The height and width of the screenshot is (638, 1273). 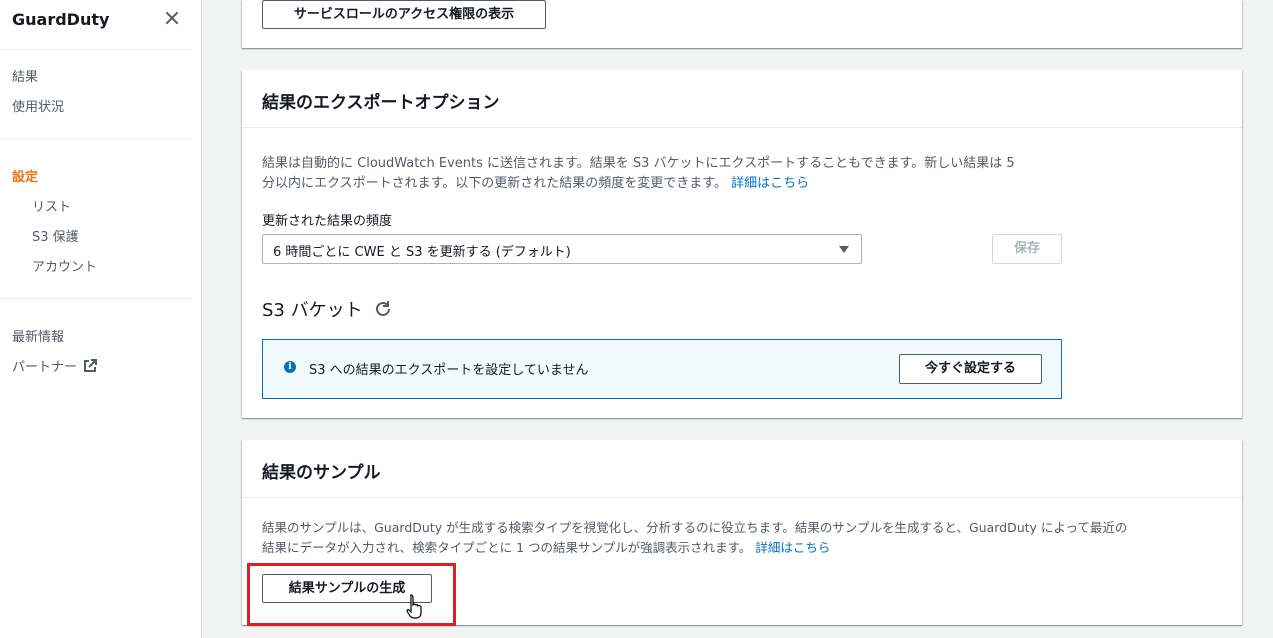 What do you see at coordinates (422, 252) in the screenshot?
I see `frequency-select-value: 6 時間ごとに CWE と S3 を更新する (デフォルト)` at bounding box center [422, 252].